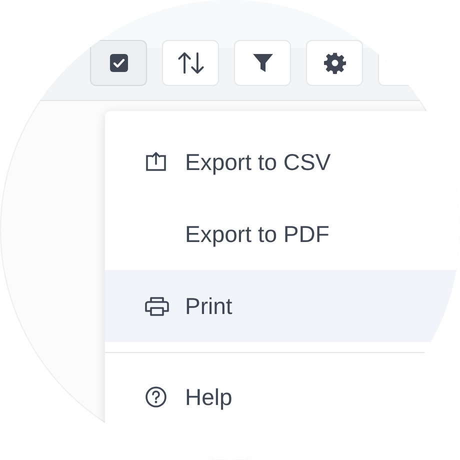 This screenshot has height=460, width=460. What do you see at coordinates (156, 162) in the screenshot?
I see `upload-icon` at bounding box center [156, 162].